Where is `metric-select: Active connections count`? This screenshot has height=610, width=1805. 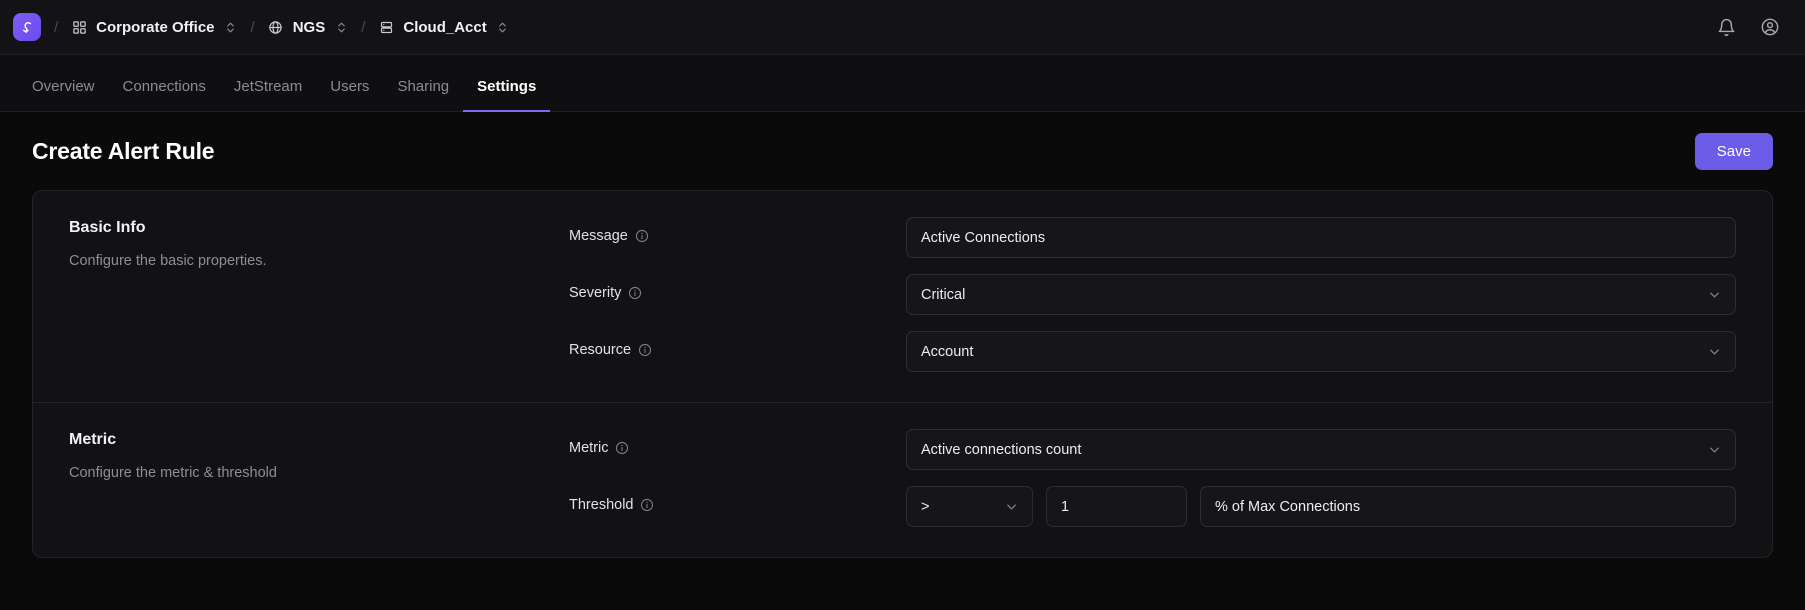 metric-select: Active connections count is located at coordinates (1321, 449).